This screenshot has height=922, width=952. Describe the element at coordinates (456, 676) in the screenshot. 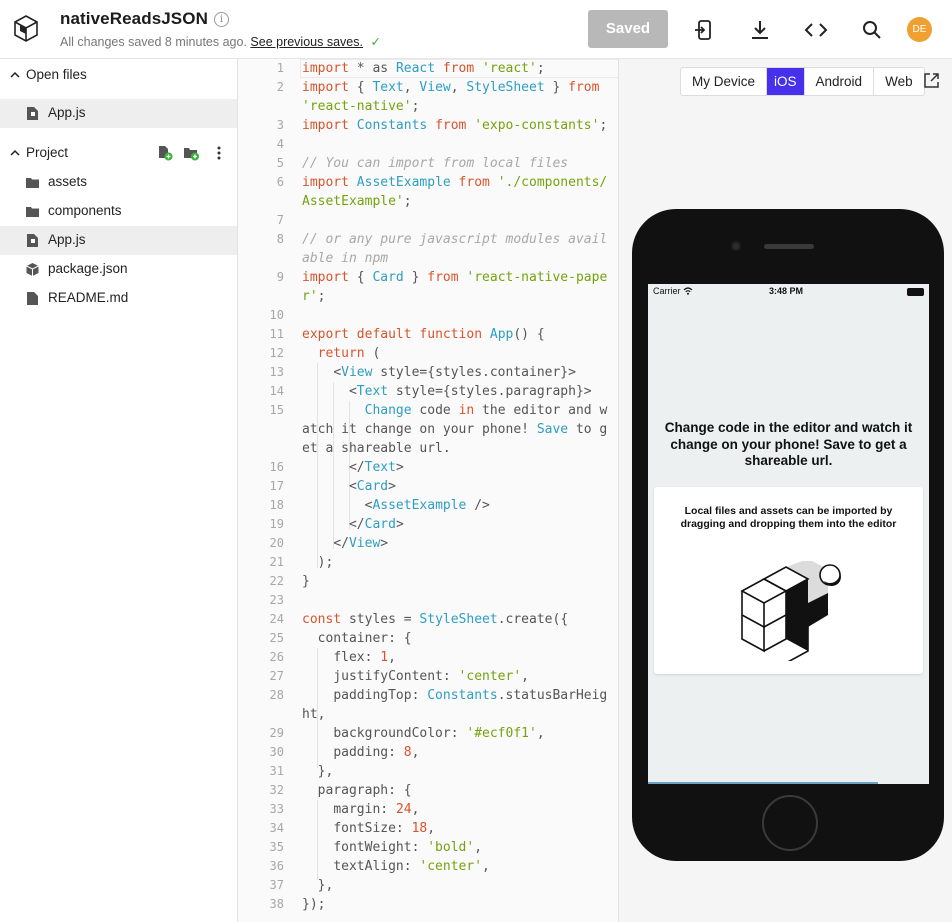

I see `code-line: justifyContent: 'center',` at that location.